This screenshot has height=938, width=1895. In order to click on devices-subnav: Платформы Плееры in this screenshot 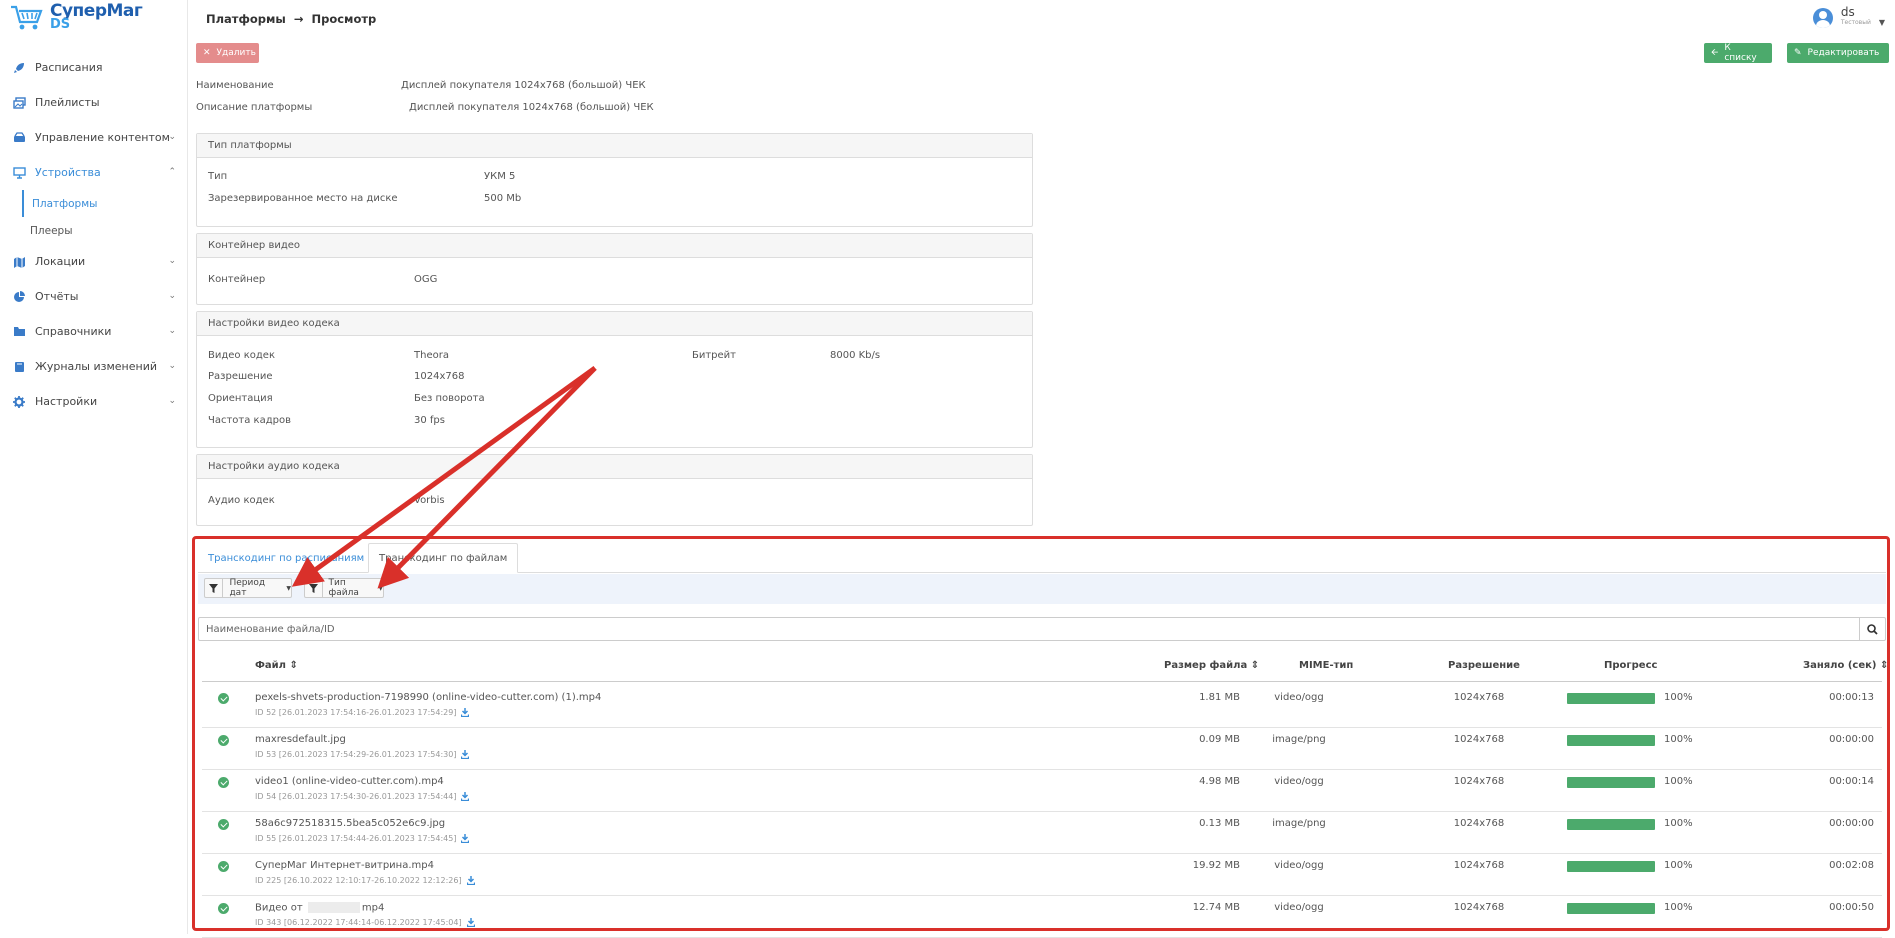, I will do `click(94, 217)`.